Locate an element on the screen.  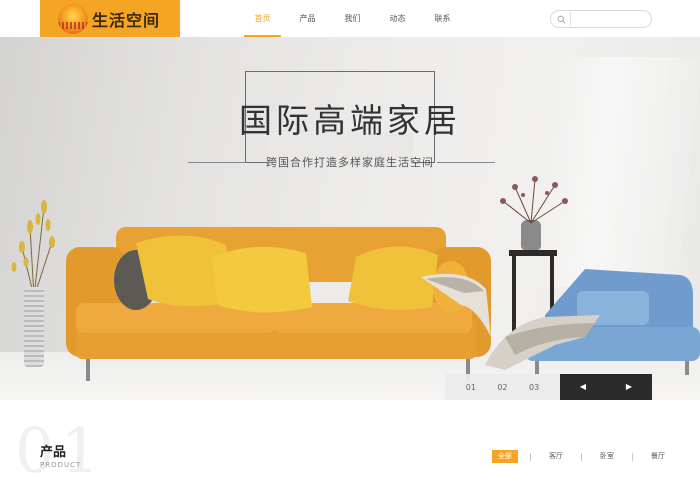
hero-subtitle: 跨国合作打造多样家庭生活空间 is located at coordinates (350, 162).